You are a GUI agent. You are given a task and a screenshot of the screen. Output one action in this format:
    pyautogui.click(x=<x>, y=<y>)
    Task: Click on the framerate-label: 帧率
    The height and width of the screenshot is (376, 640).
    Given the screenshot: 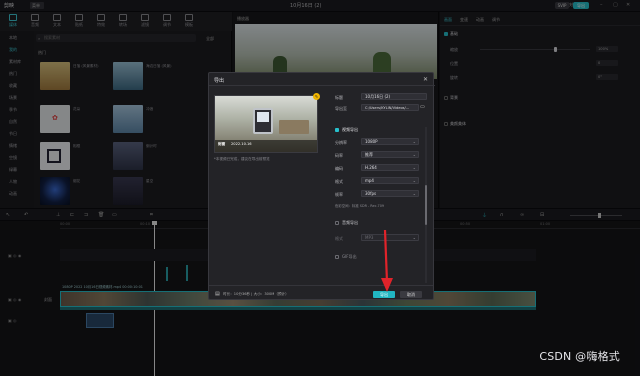 What is the action you would take?
    pyautogui.click(x=339, y=194)
    